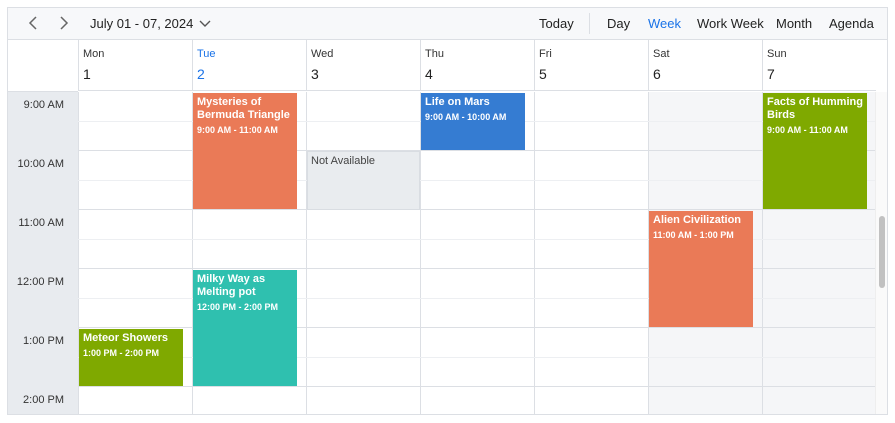  What do you see at coordinates (705, 65) in the screenshot?
I see `day-header-sat: Sat 6` at bounding box center [705, 65].